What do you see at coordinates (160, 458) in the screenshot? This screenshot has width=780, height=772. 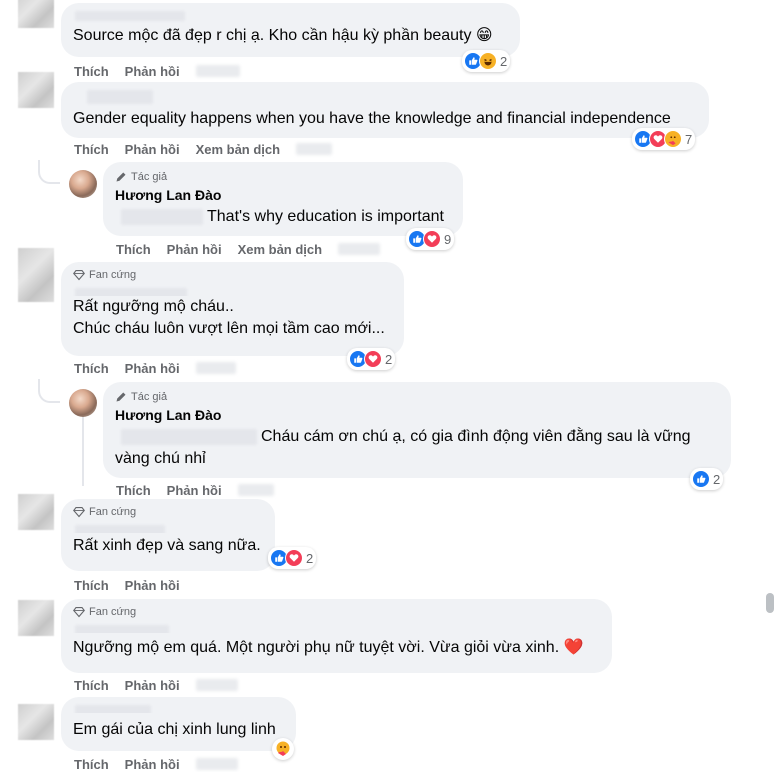 I see `comment-text-line-2: vàng chú nhỉ` at bounding box center [160, 458].